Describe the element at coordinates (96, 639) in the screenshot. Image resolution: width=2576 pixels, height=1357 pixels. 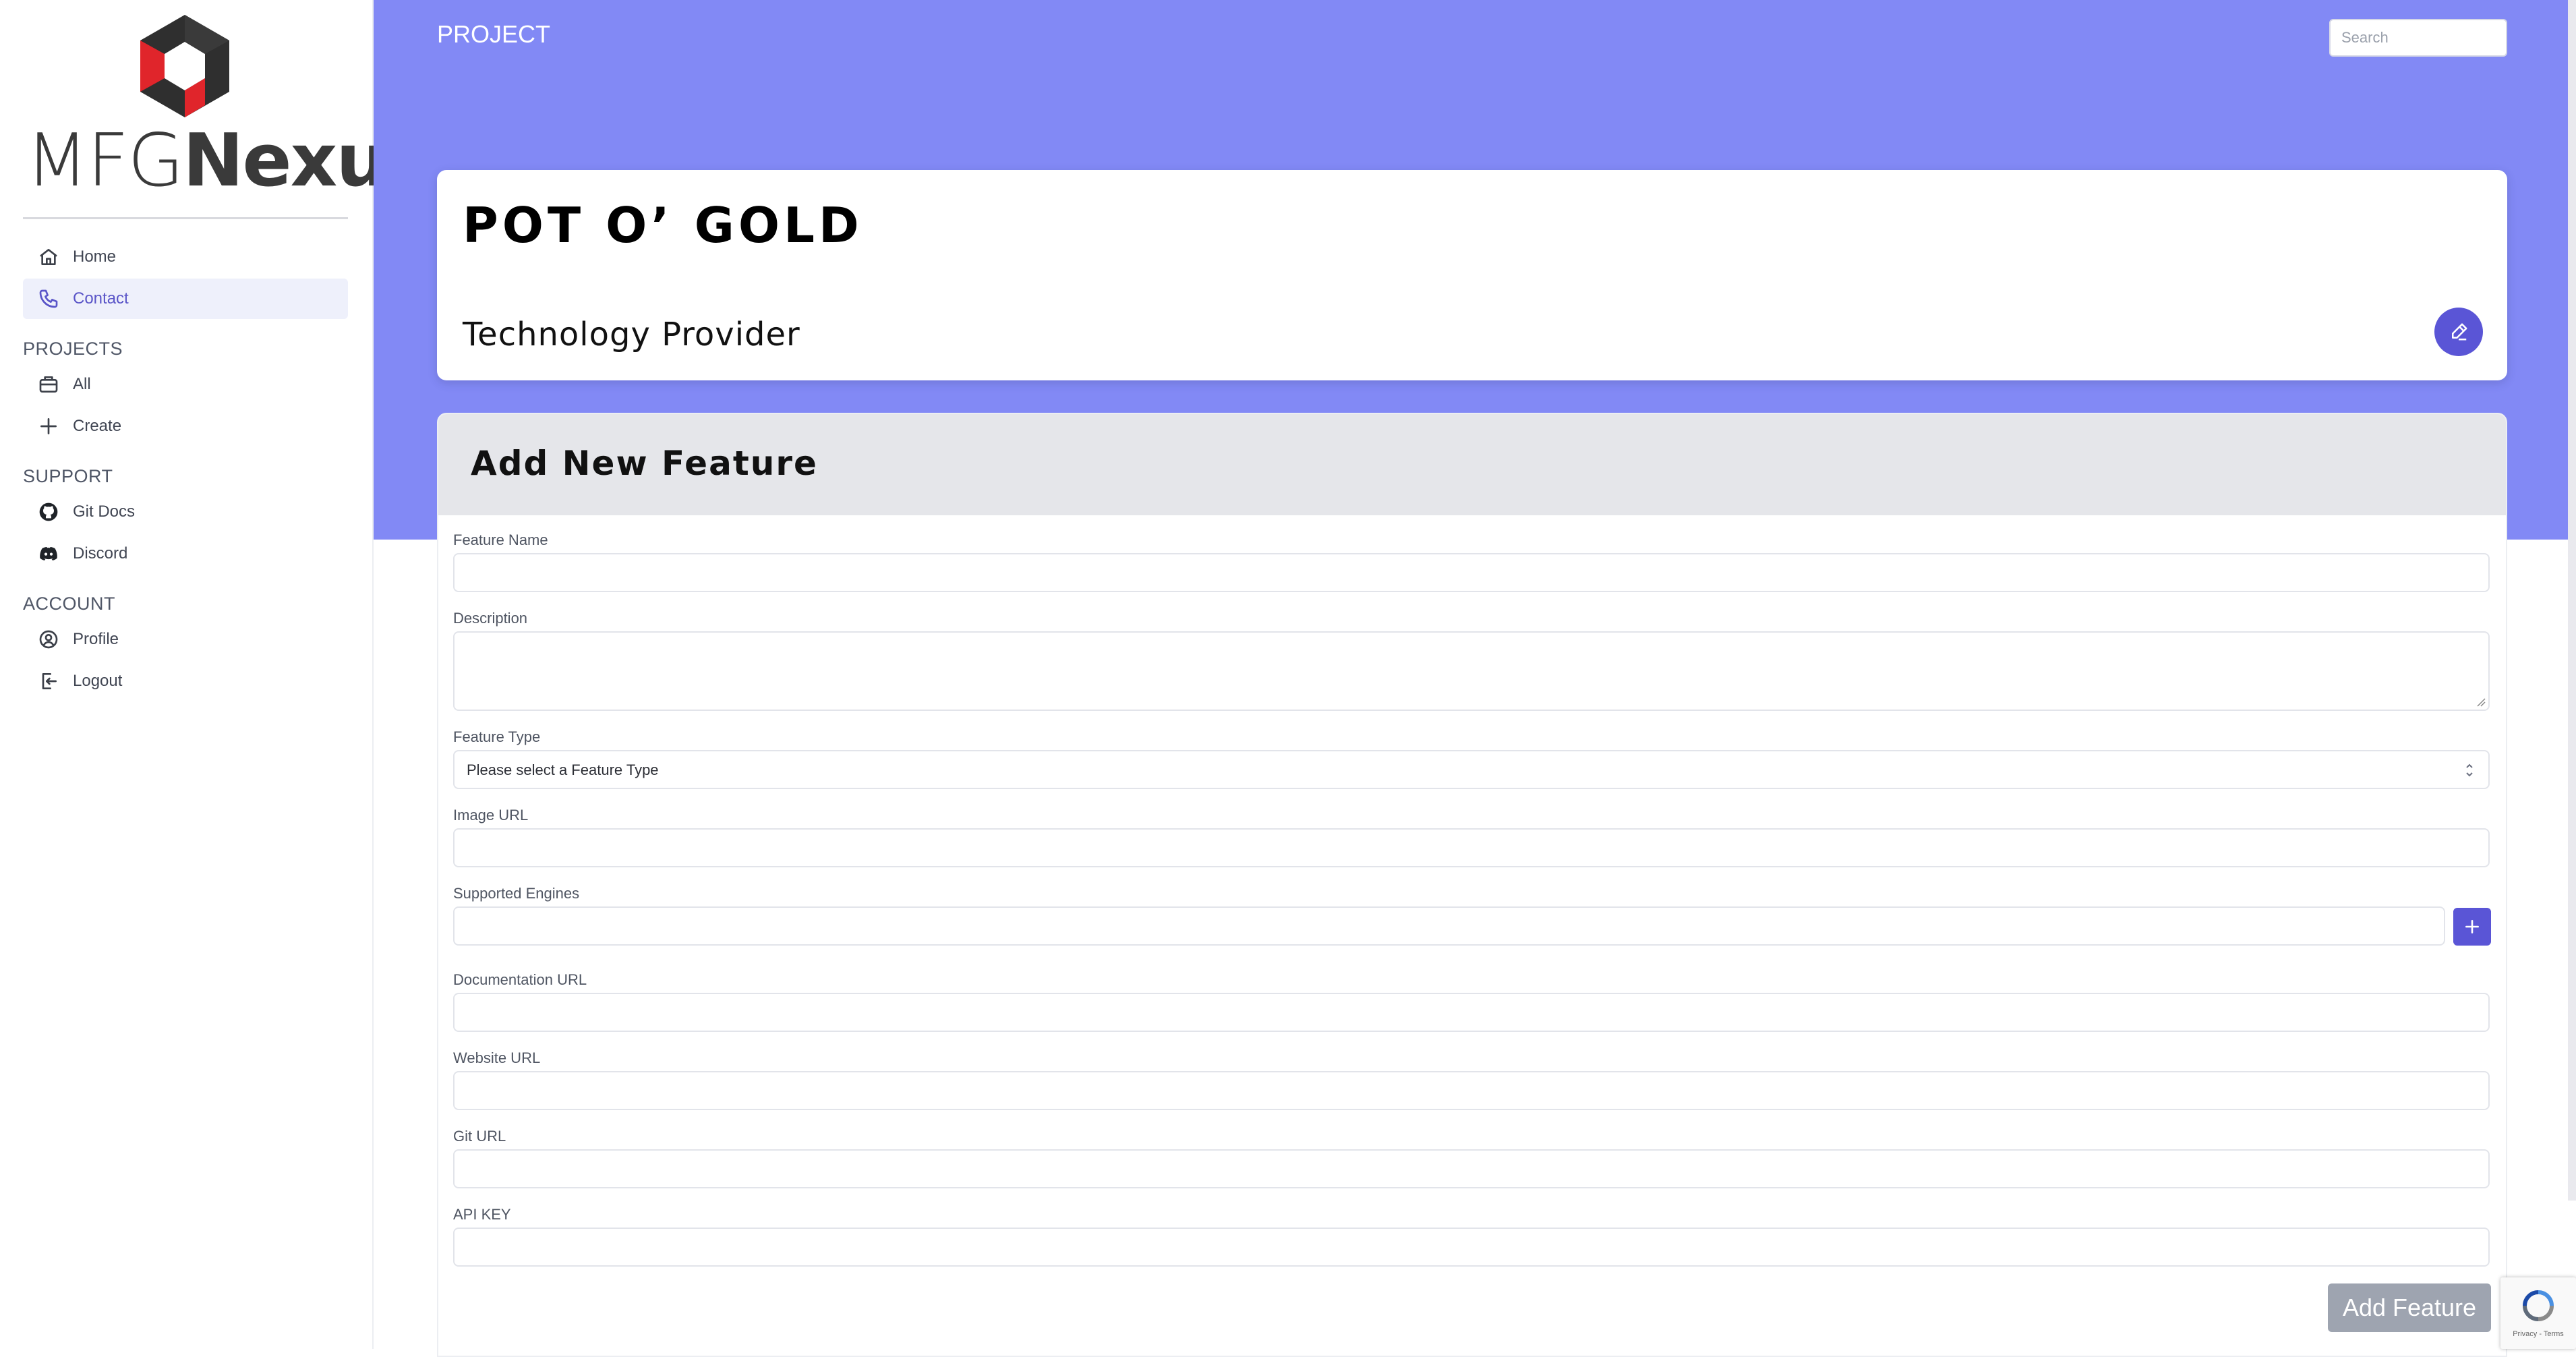
I see `sidebar-item-label: Profile` at that location.